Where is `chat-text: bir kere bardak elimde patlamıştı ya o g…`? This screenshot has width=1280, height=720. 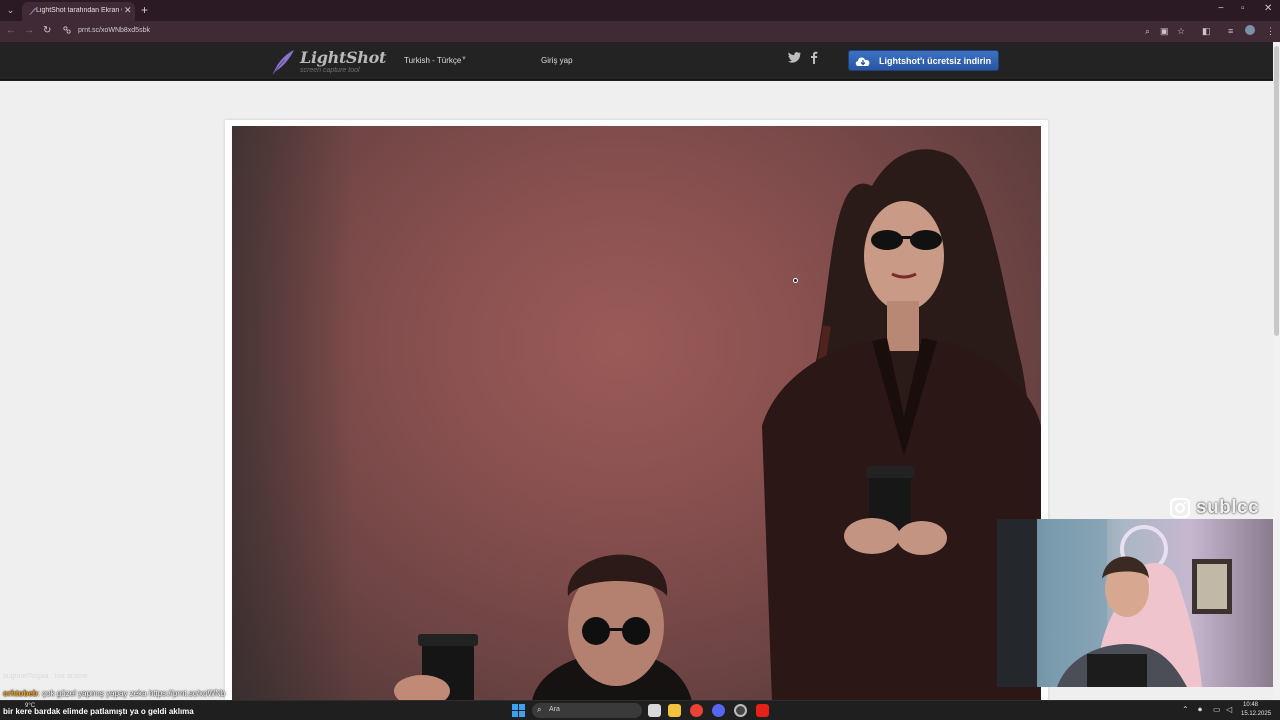 chat-text: bir kere bardak elimde patlamıştı ya o g… is located at coordinates (98, 711).